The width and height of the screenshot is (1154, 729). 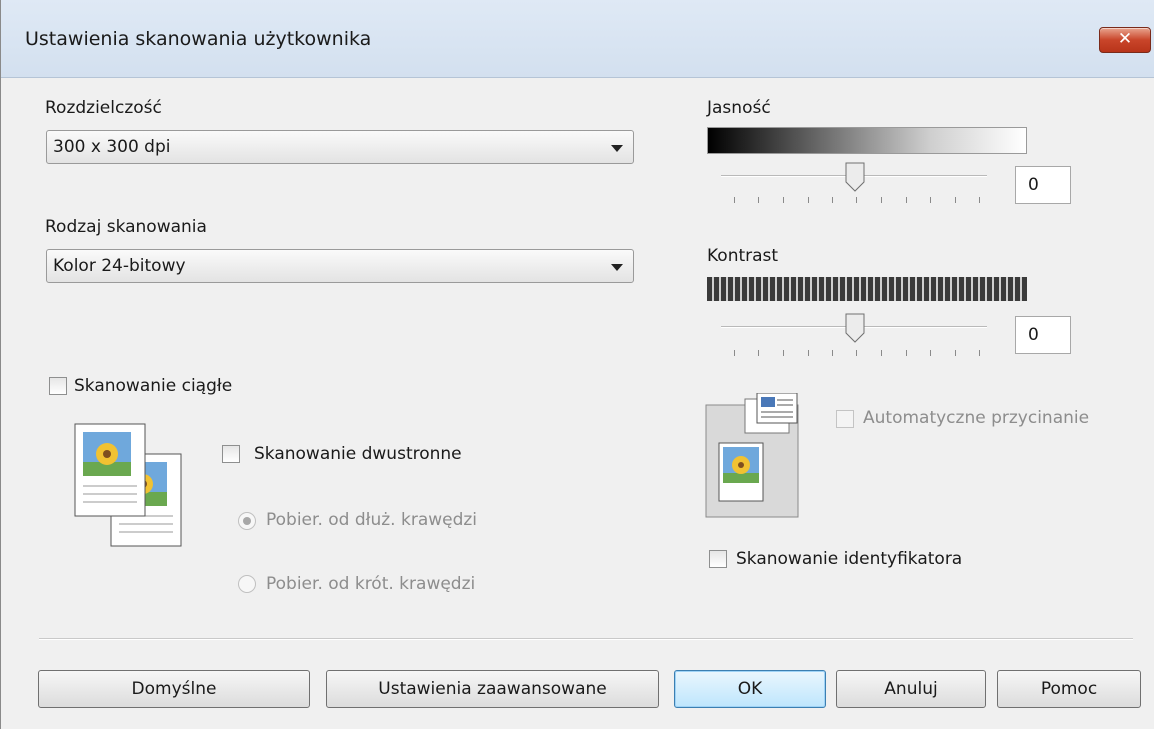 What do you see at coordinates (845, 419) in the screenshot?
I see `auto-crop-checkbox` at bounding box center [845, 419].